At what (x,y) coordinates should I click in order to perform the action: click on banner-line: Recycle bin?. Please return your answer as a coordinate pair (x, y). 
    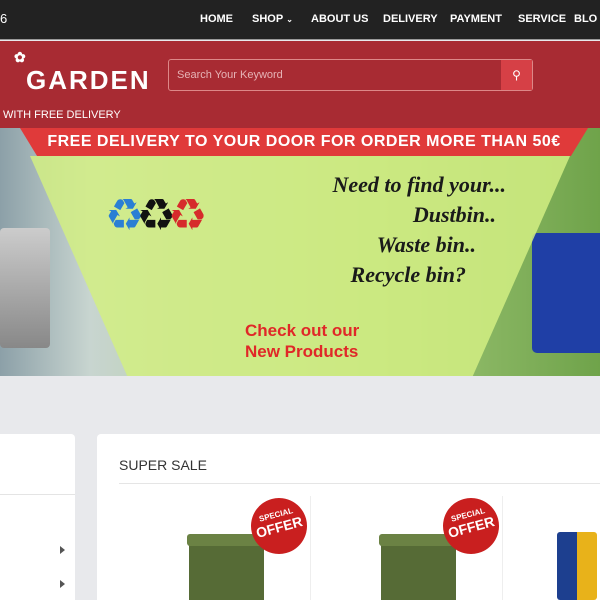
    Looking at the image, I should click on (408, 274).